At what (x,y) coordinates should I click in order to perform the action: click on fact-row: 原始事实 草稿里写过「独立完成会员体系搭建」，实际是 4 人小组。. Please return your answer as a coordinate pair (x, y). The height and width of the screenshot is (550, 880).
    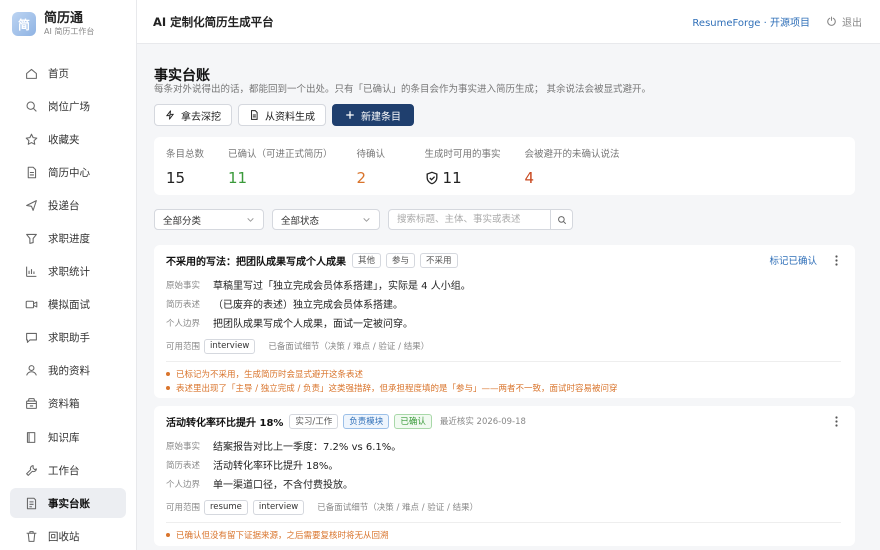
    Looking at the image, I should click on (503, 284).